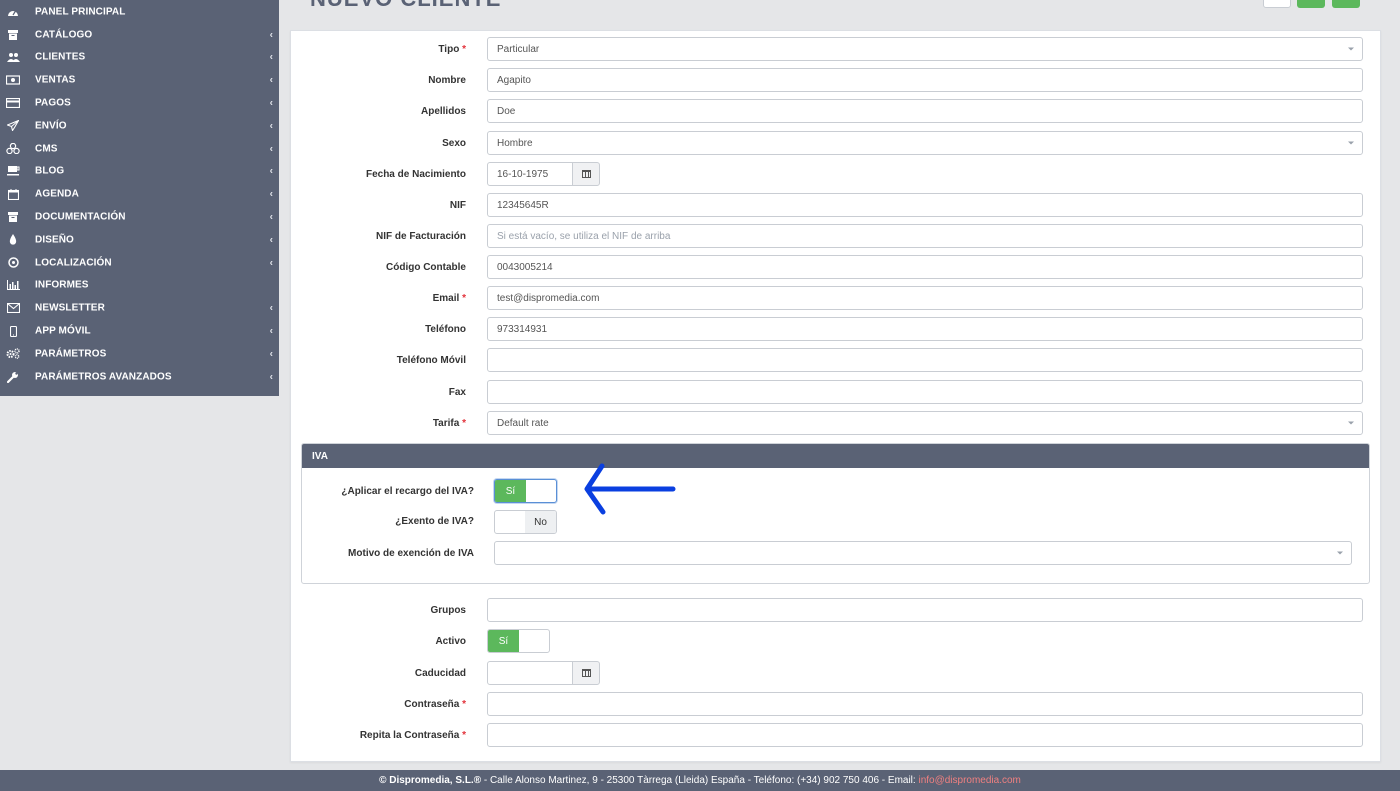  I want to click on contrasena-label: Contraseña *, so click(435, 704).